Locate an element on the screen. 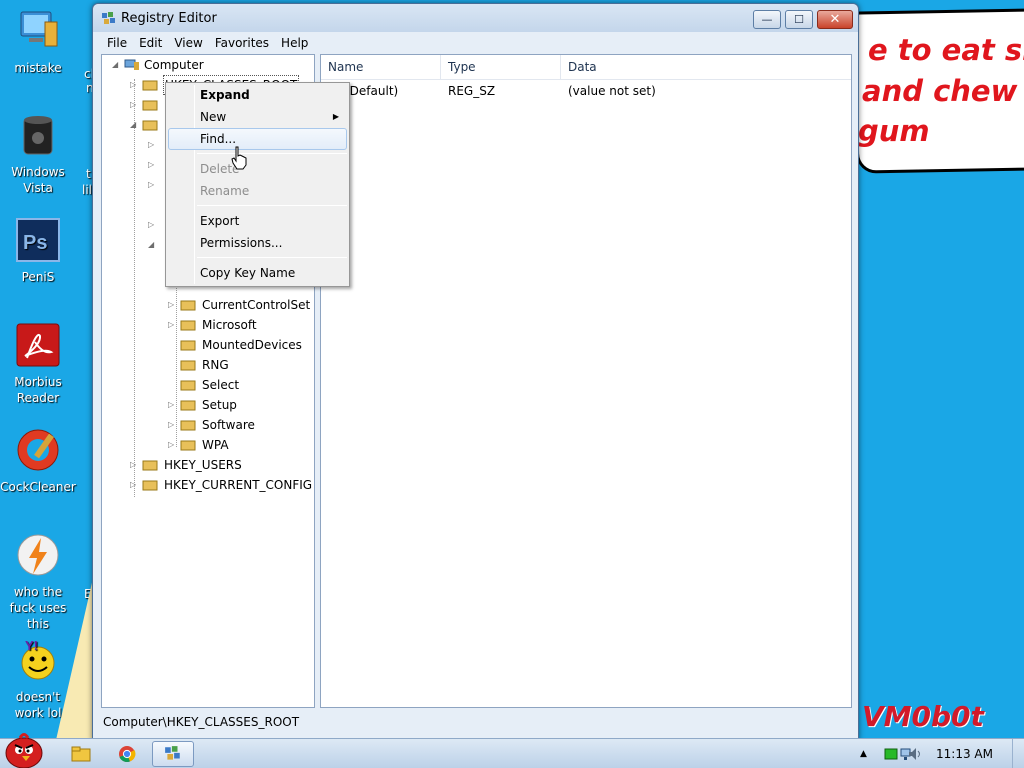 This screenshot has width=1024, height=768. show-desktop-button is located at coordinates (1018, 753).